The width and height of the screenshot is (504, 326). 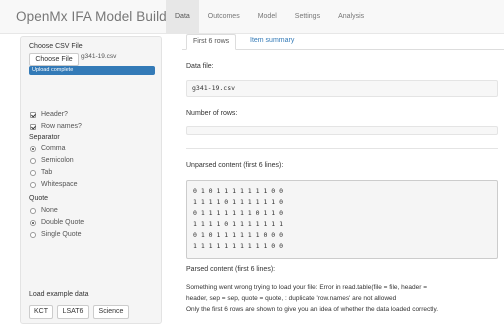 I want to click on tab-item-summary: Item summary, so click(x=272, y=42).